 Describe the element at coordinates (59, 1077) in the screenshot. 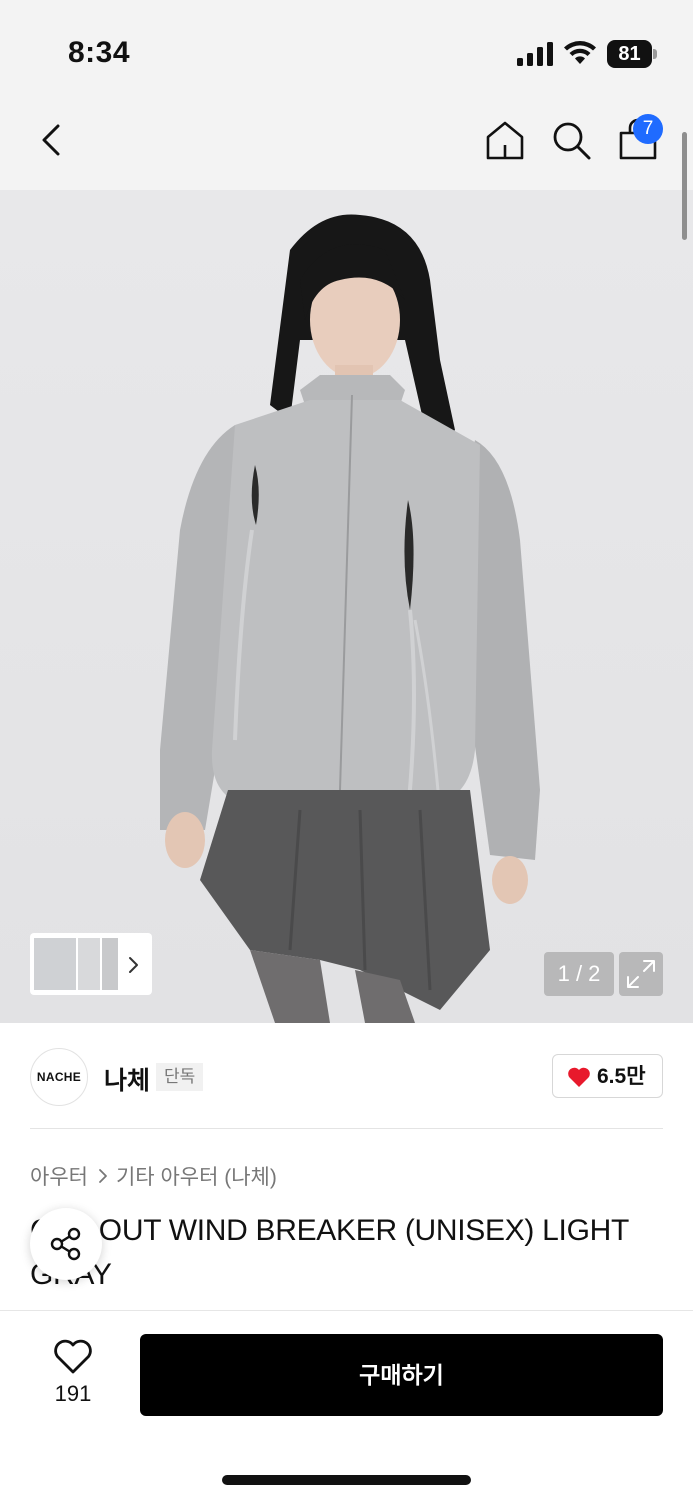

I see `brand-logo: NACHE` at that location.